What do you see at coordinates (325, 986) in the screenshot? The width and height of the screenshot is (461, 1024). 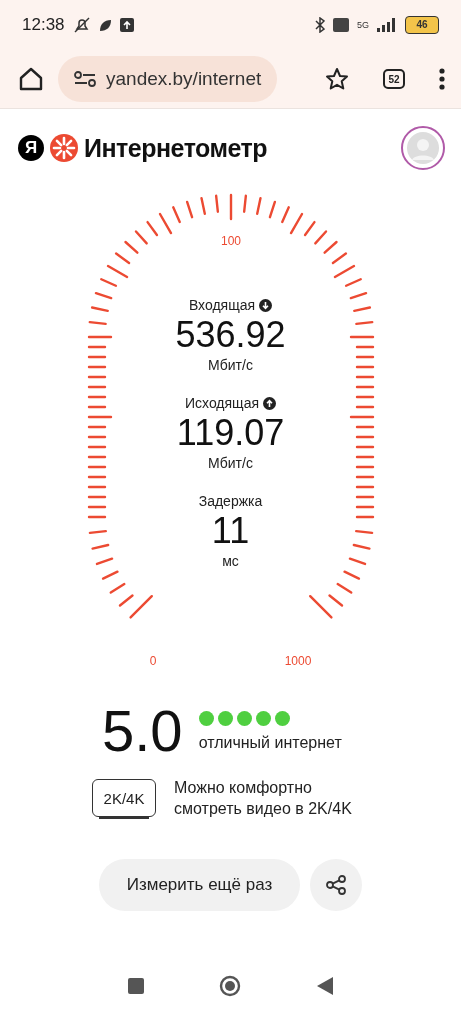 I see `back-icon` at bounding box center [325, 986].